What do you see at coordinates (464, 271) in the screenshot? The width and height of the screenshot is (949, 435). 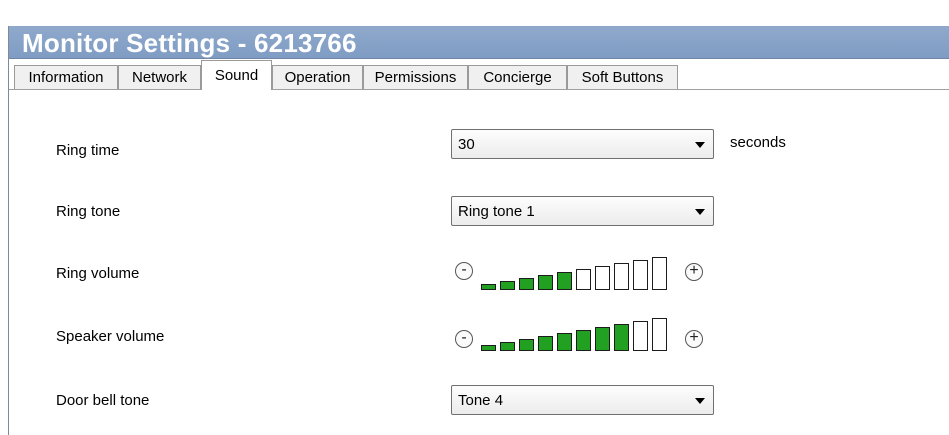 I see `ring-volume-decrease-button: -` at bounding box center [464, 271].